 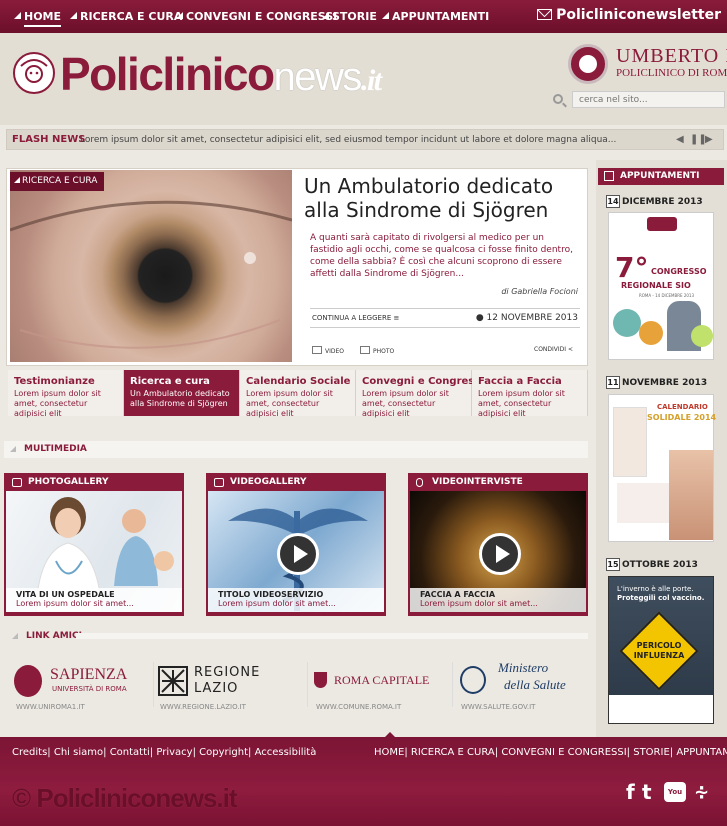 What do you see at coordinates (453, 752) in the screenshot?
I see `footer-nav-ricerca: RICERCA E CURA` at bounding box center [453, 752].